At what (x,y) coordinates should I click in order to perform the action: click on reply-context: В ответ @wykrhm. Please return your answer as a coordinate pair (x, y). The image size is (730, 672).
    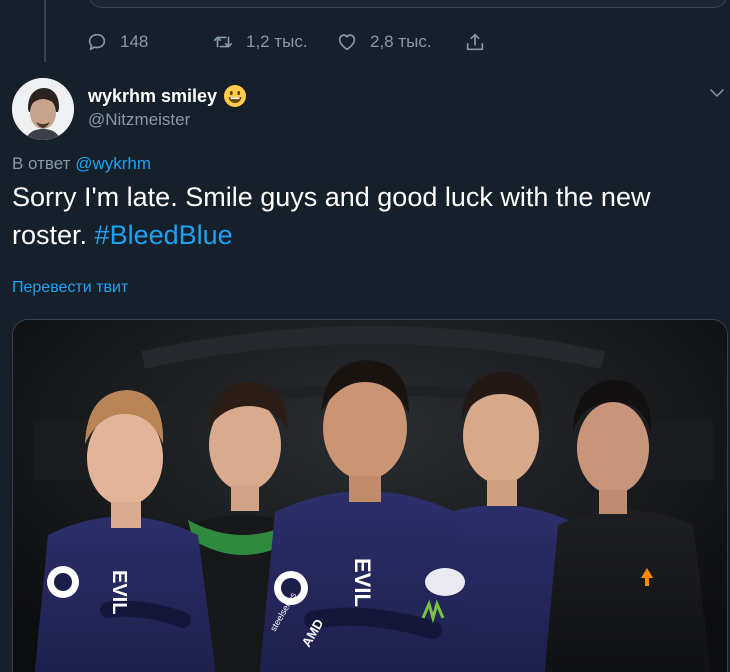
    Looking at the image, I should click on (81, 164).